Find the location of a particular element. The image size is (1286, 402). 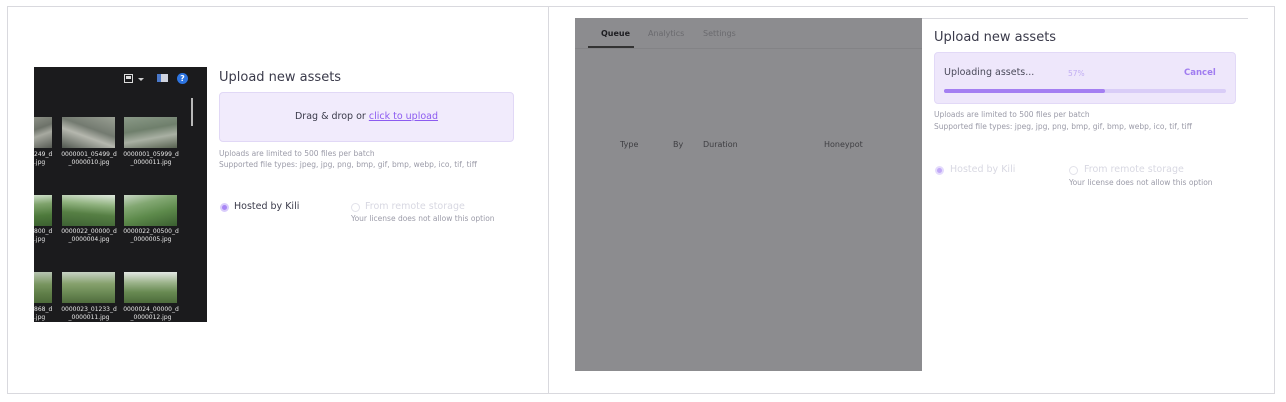

view-mode-icon is located at coordinates (128, 78).